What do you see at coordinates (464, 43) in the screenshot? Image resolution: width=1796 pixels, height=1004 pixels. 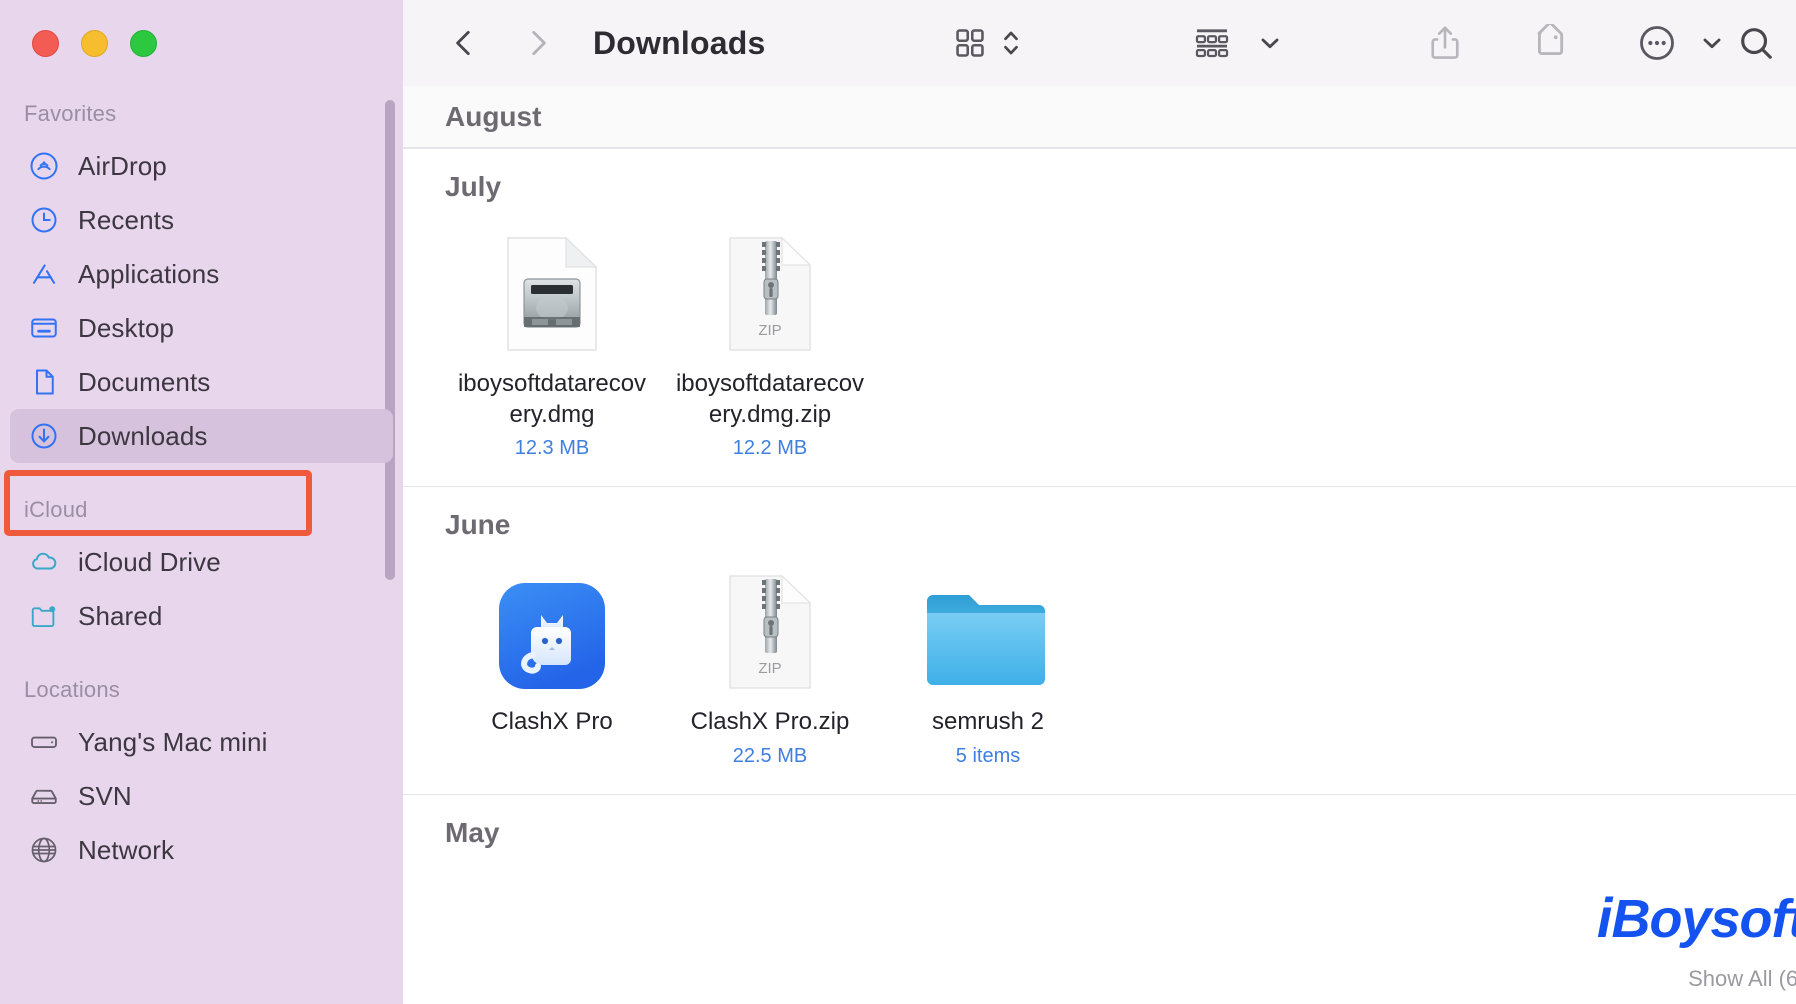 I see `back-button` at bounding box center [464, 43].